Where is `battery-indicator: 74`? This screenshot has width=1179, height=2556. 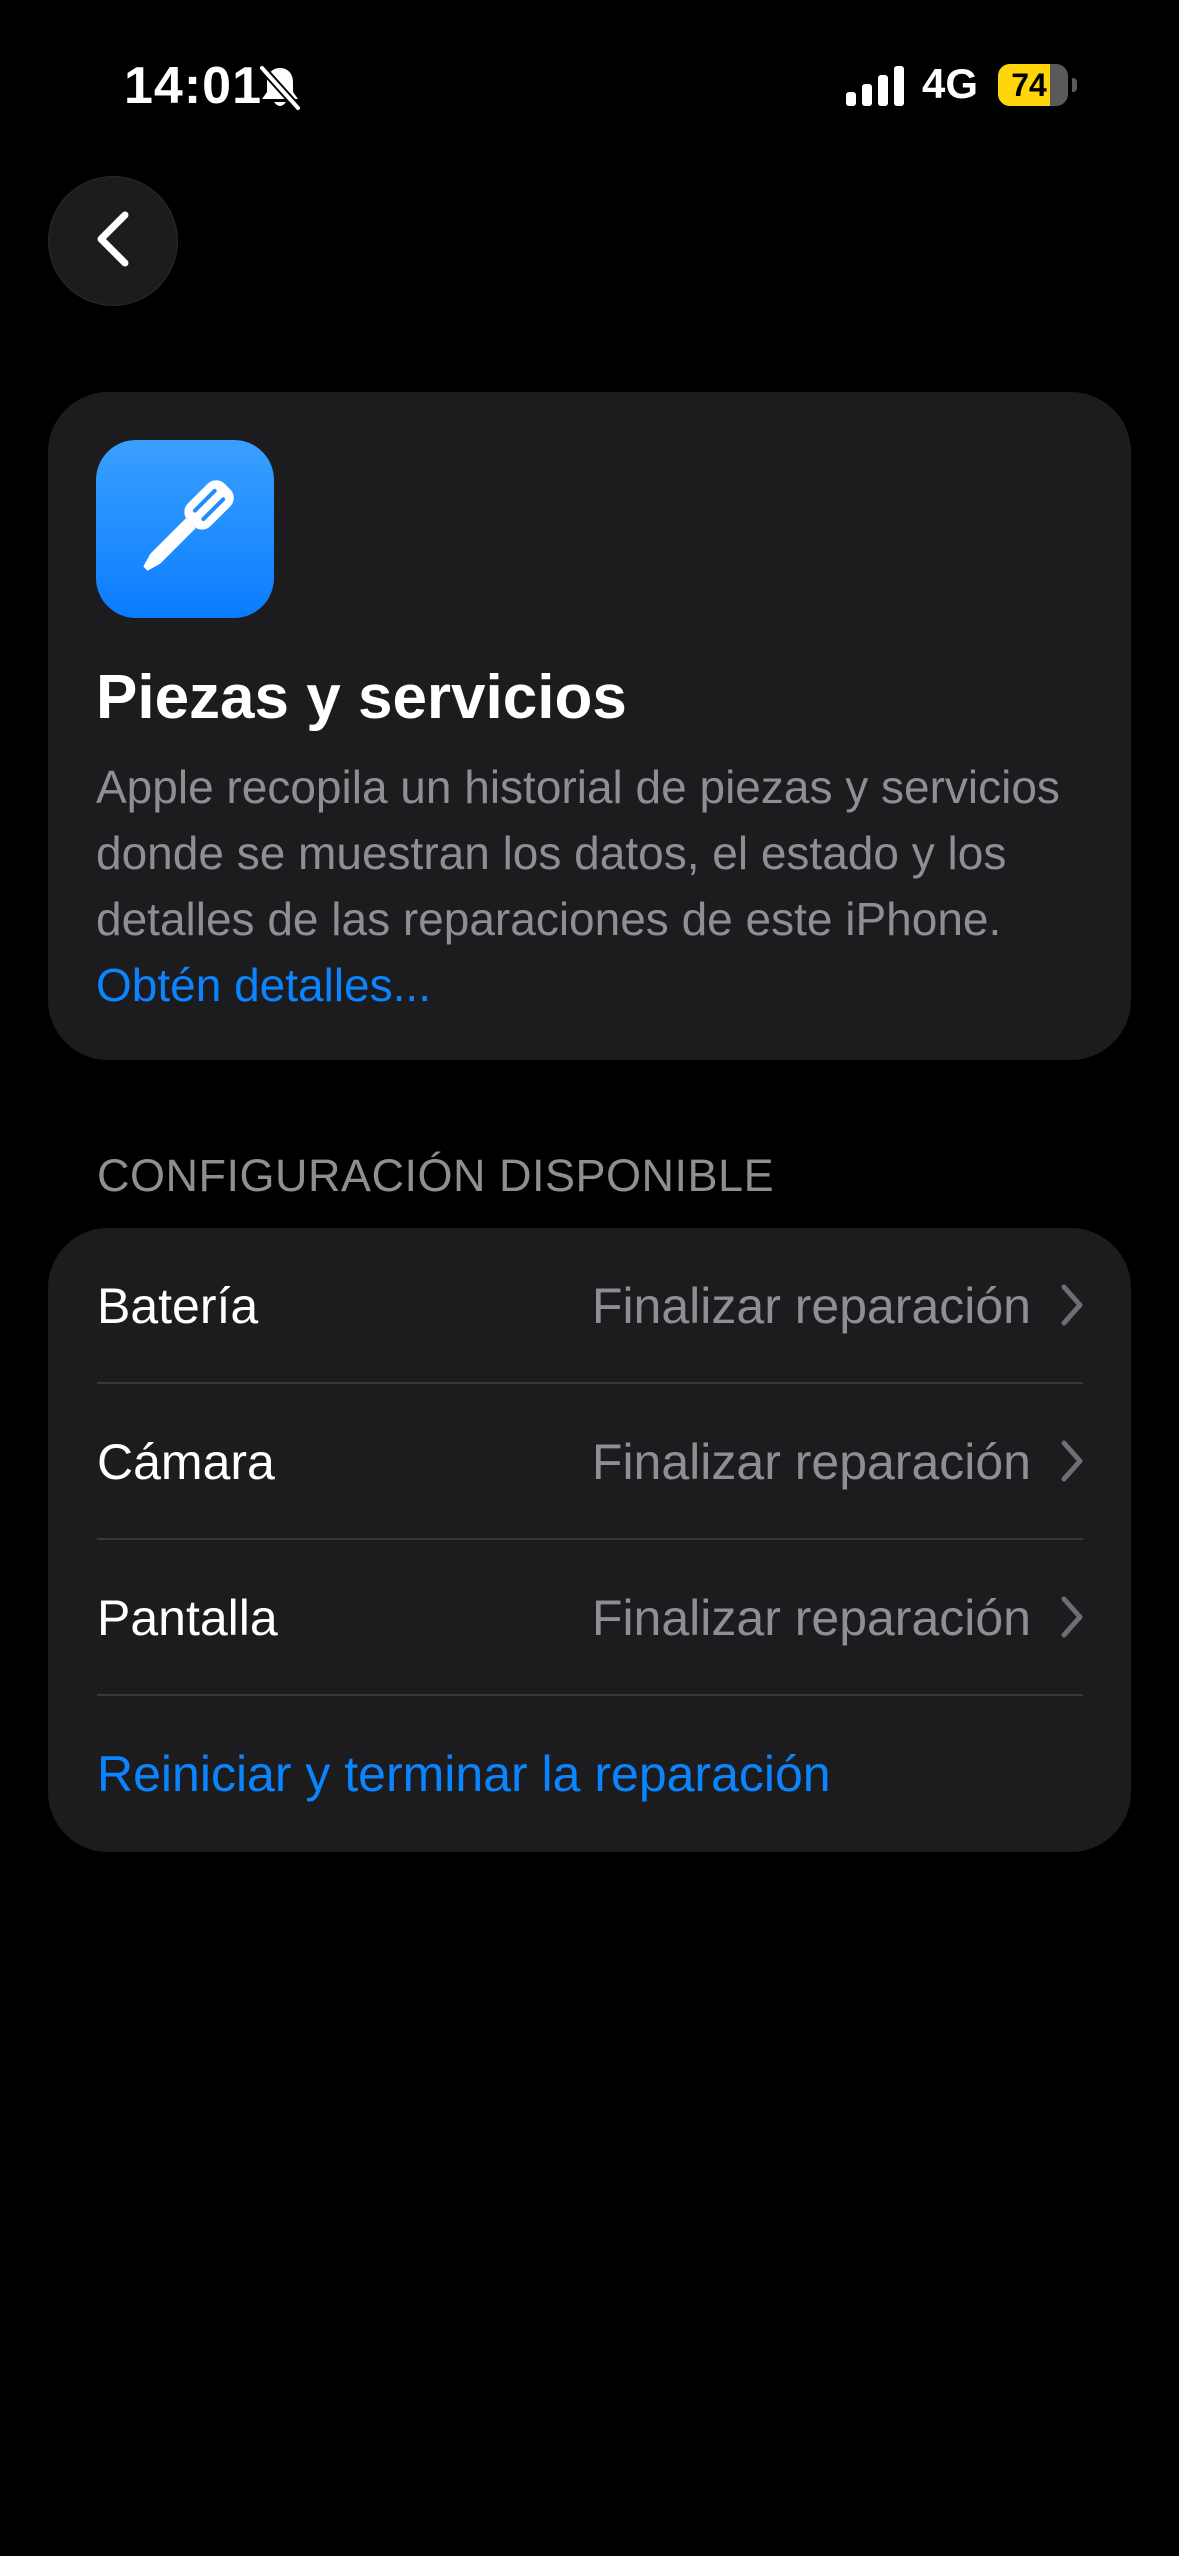
battery-indicator: 74 is located at coordinates (1037, 85).